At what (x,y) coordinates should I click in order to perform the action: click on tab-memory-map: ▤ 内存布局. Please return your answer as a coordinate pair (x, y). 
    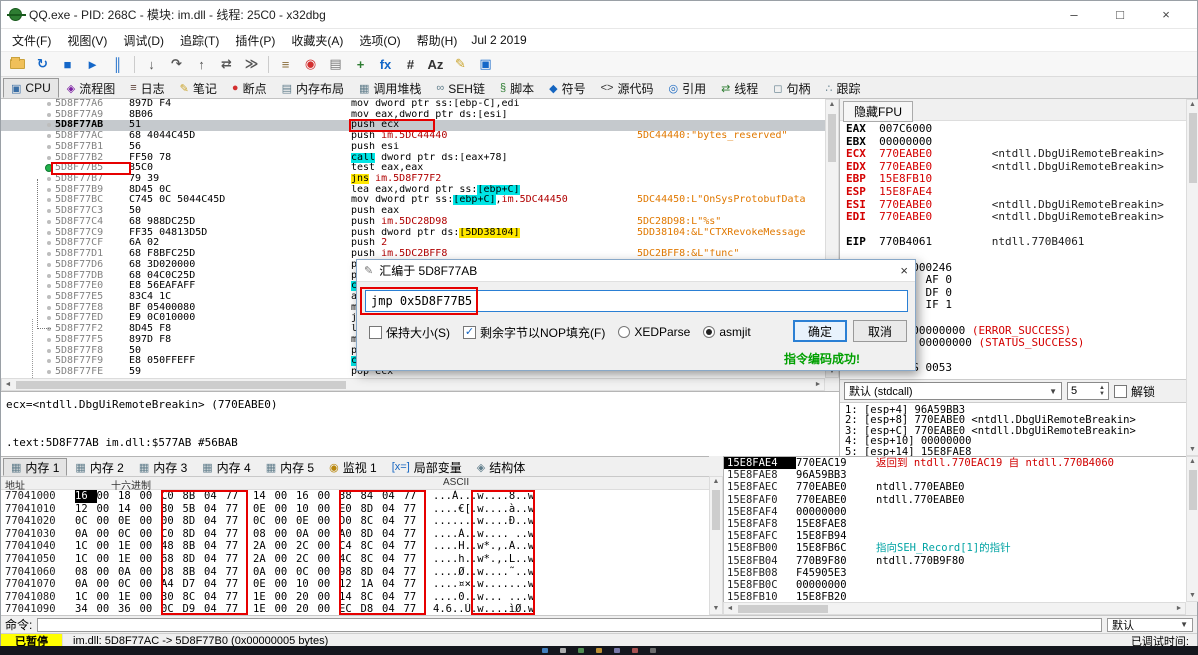
    Looking at the image, I should click on (313, 88).